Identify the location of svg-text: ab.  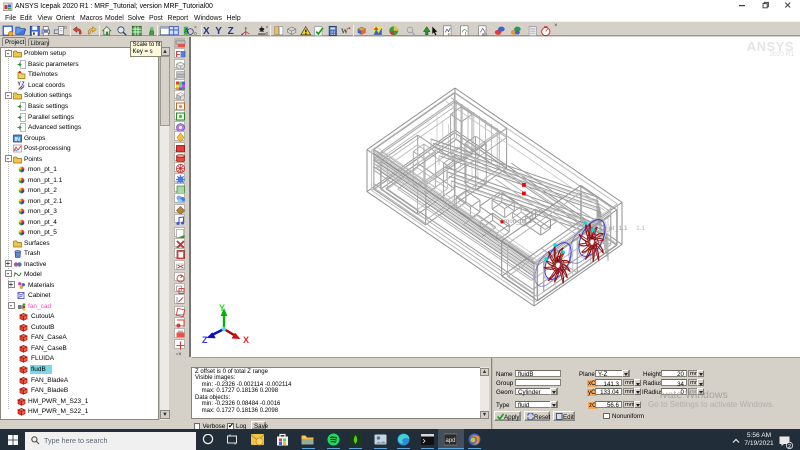
(483, 34).